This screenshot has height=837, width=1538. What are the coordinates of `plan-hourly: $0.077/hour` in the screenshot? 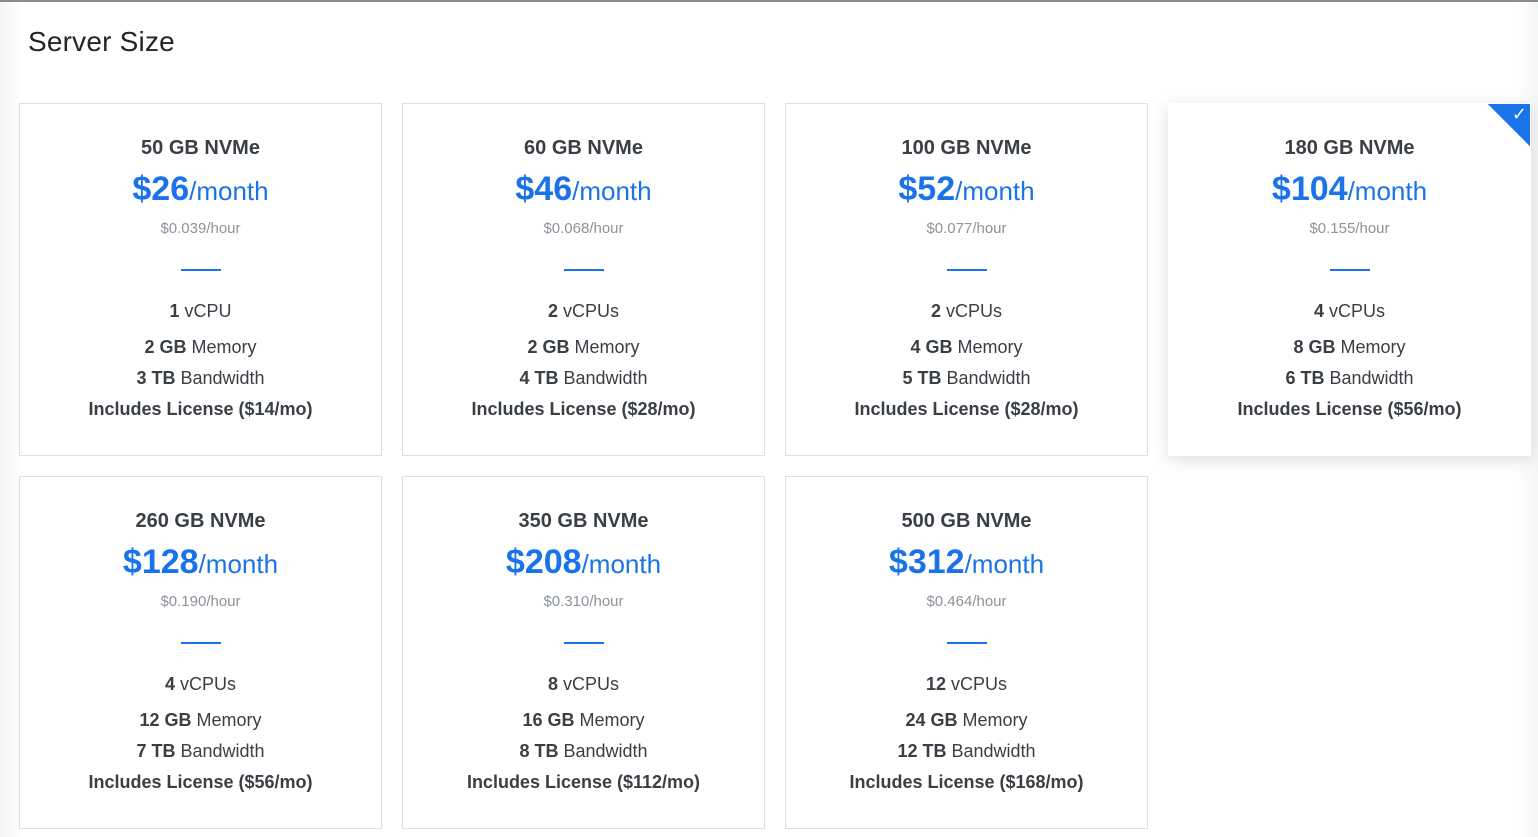 It's located at (966, 228).